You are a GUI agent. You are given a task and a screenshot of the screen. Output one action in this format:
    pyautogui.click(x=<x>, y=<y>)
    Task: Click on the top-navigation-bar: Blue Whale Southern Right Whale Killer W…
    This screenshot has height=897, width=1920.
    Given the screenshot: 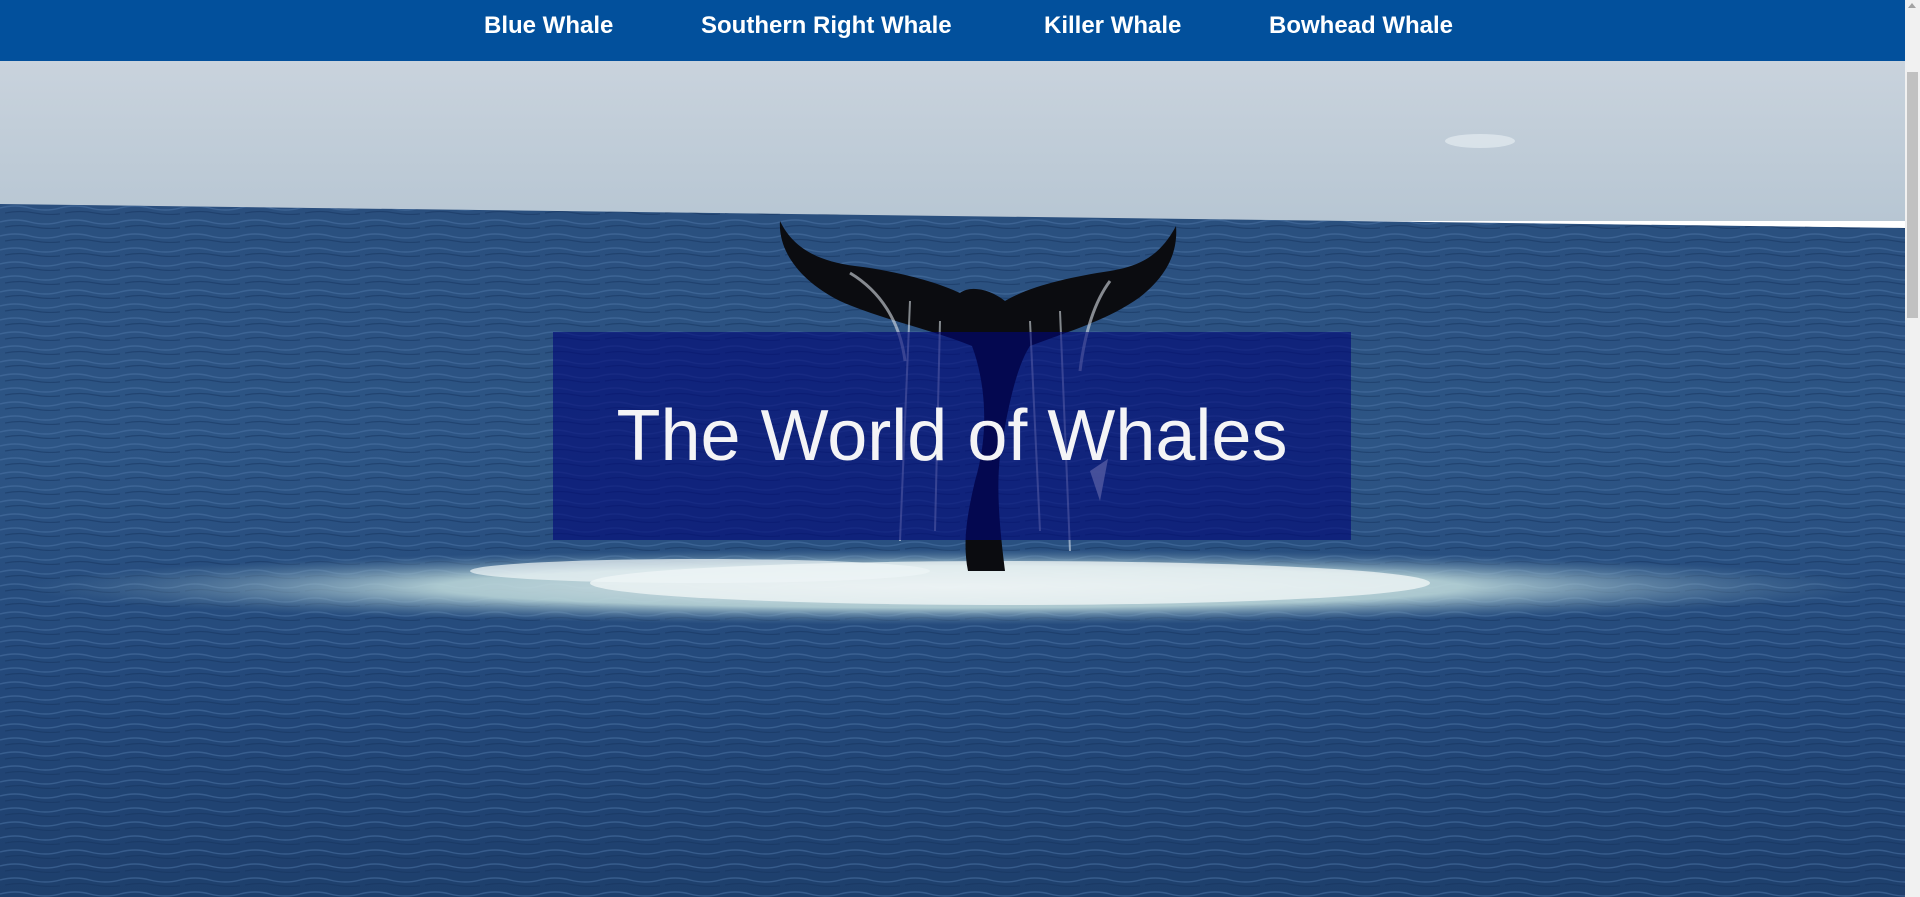 What is the action you would take?
    pyautogui.click(x=952, y=30)
    